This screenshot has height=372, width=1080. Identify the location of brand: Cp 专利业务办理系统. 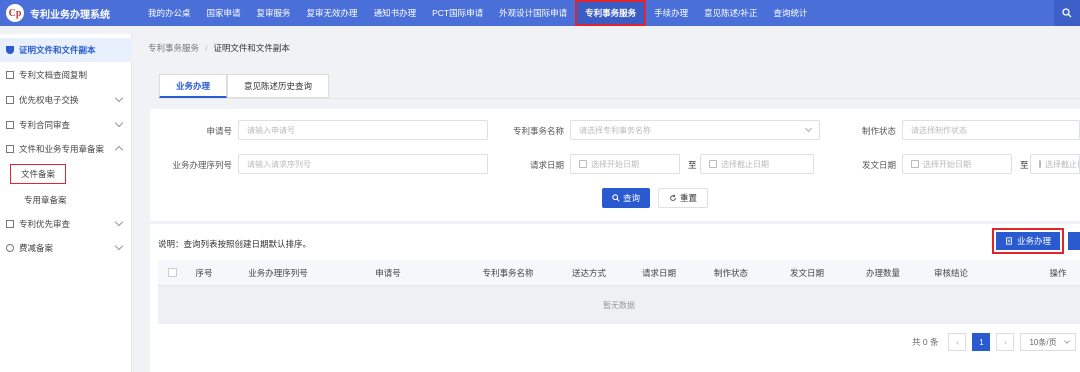
(70, 13).